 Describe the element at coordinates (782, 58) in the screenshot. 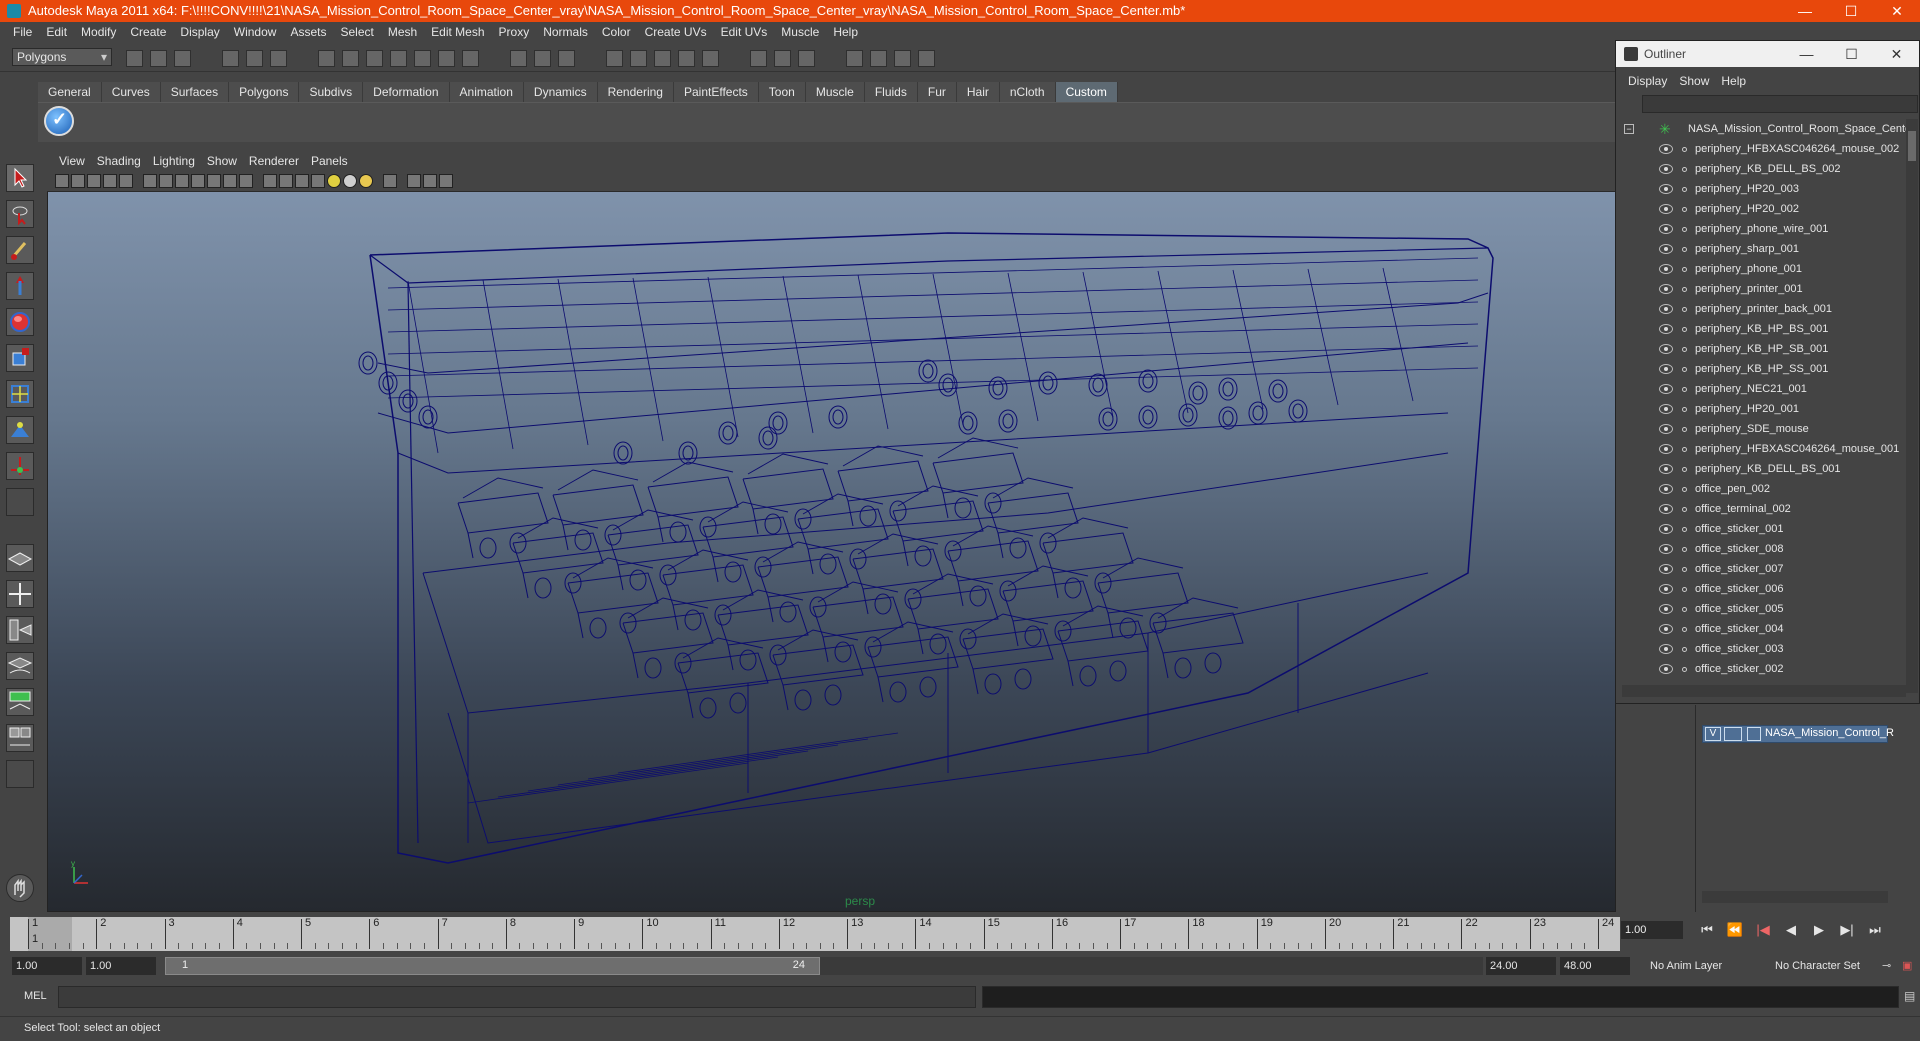

I see `toggle-attribute-editor-icon` at that location.